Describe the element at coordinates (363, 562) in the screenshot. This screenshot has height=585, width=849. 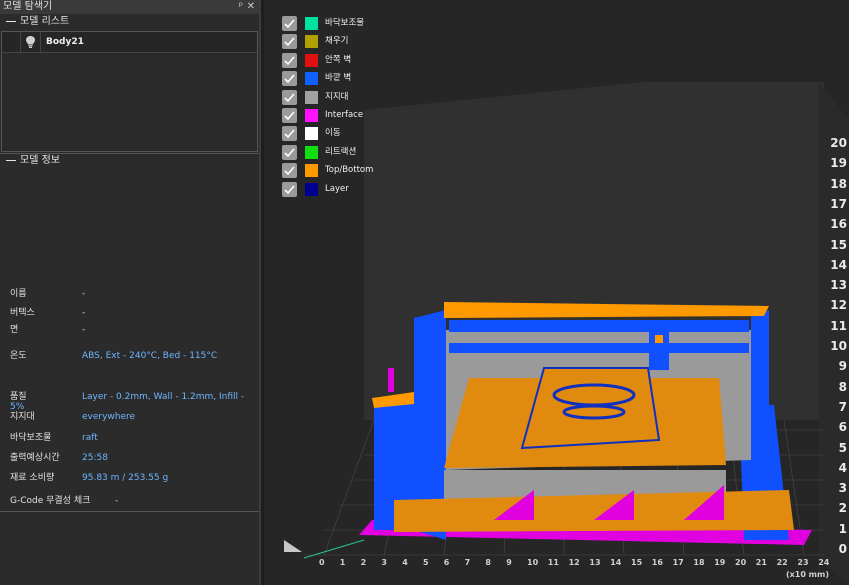
I see `x-axis-tick-label: 2` at that location.